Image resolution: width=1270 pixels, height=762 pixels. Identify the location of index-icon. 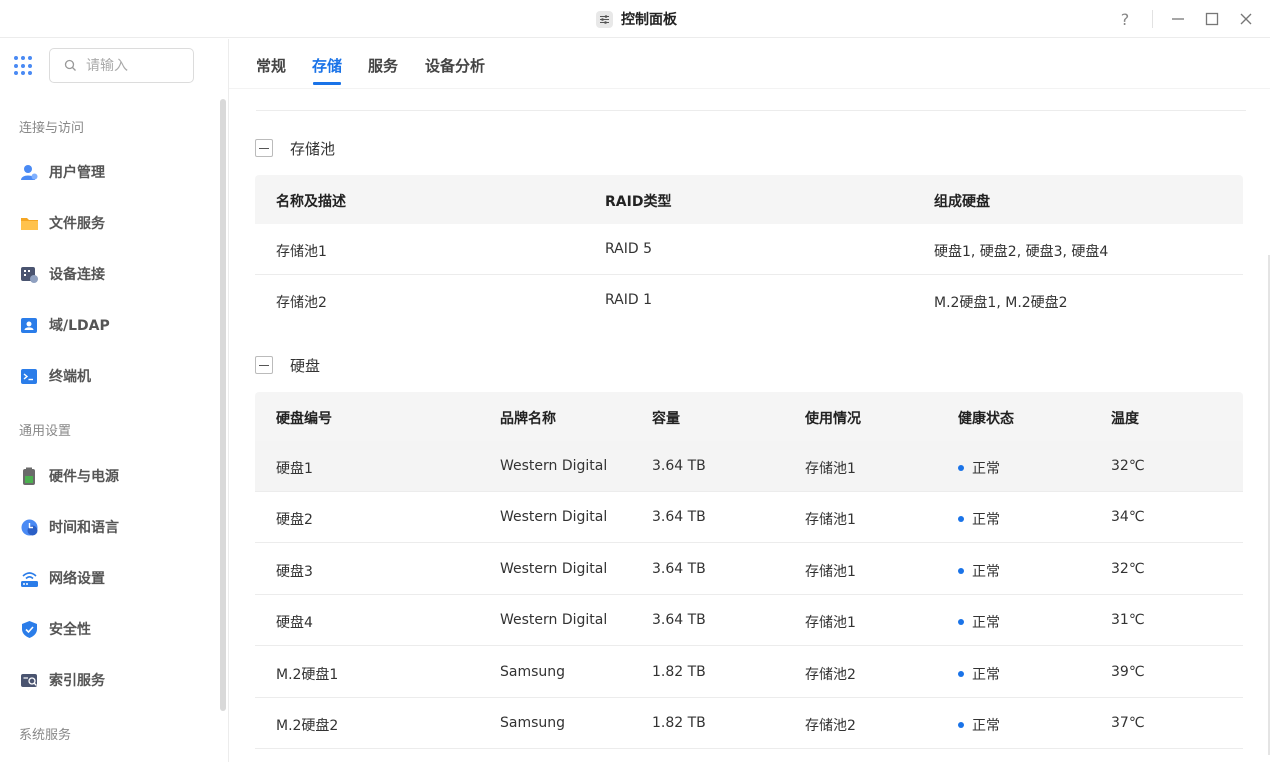
(29, 680).